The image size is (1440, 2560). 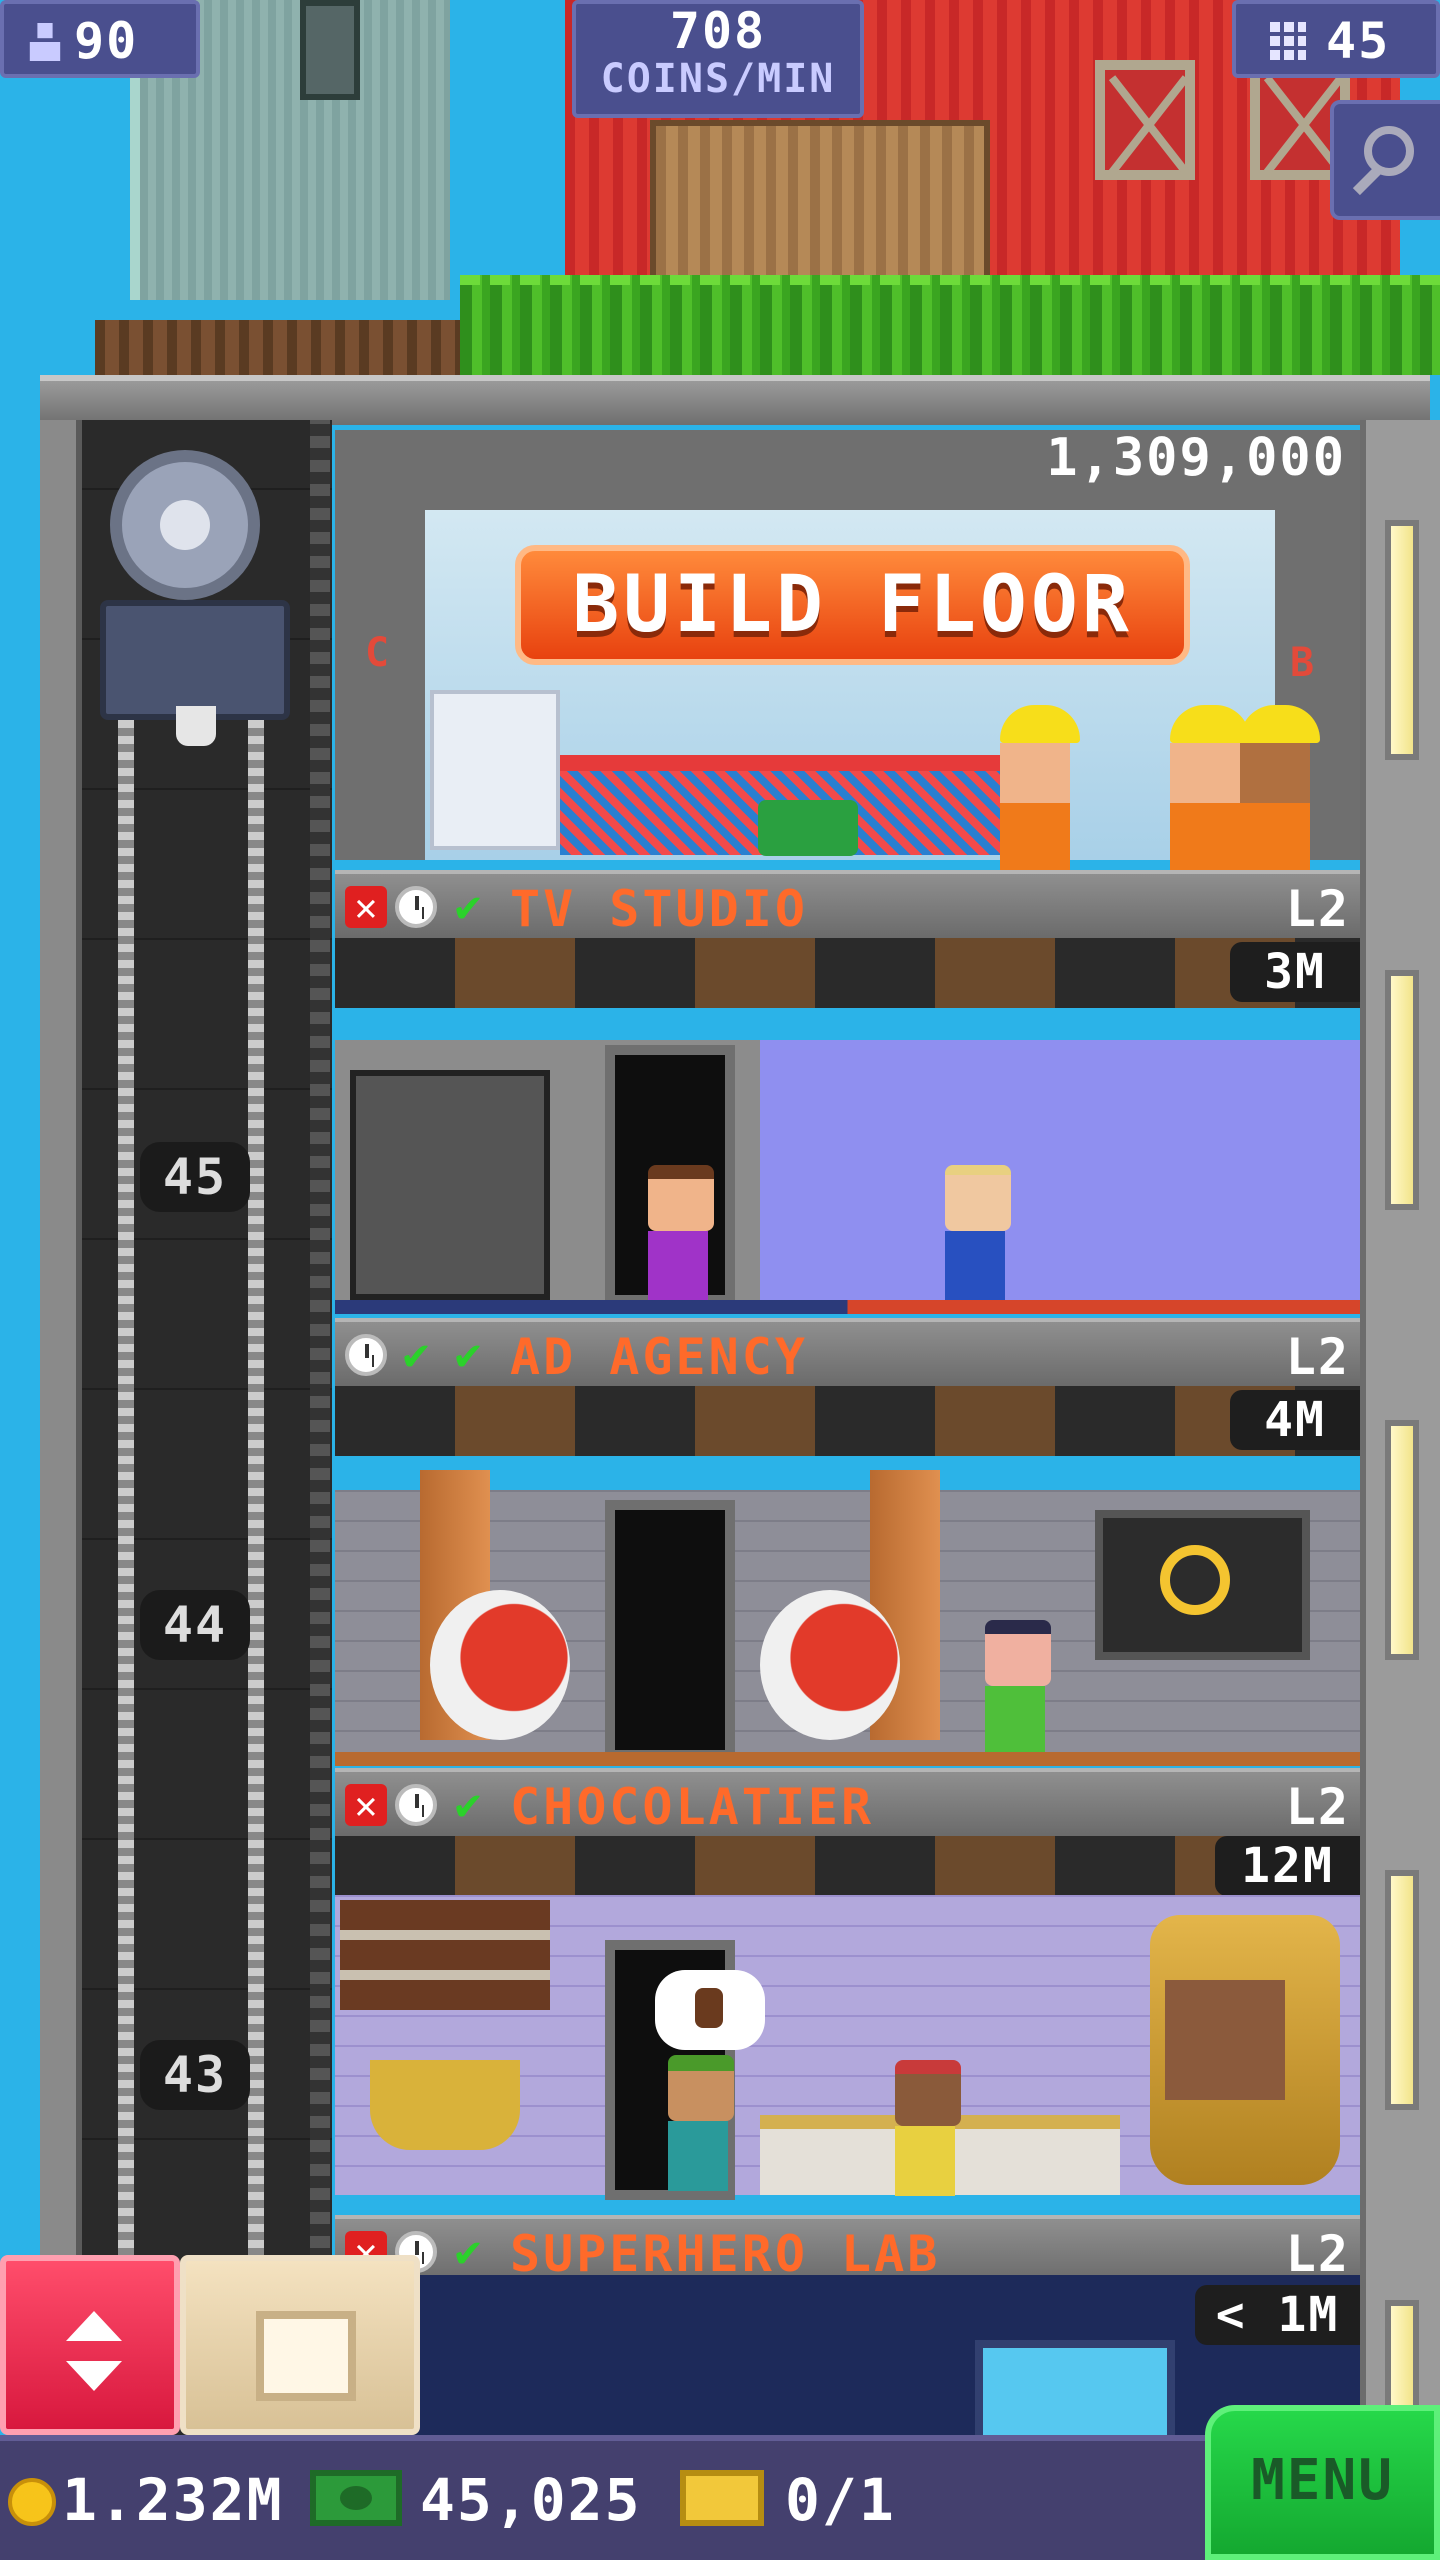 I want to click on chocolate-tank, so click(x=1225, y=2040).